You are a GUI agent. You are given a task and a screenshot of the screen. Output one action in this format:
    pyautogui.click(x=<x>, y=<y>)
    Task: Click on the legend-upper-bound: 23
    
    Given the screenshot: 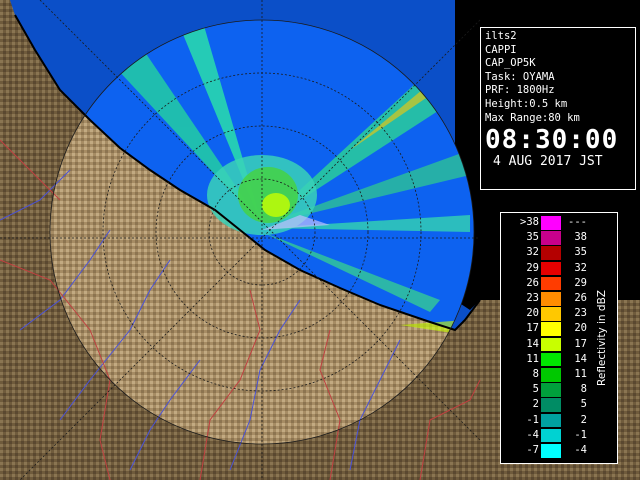 What is the action you would take?
    pyautogui.click(x=580, y=313)
    